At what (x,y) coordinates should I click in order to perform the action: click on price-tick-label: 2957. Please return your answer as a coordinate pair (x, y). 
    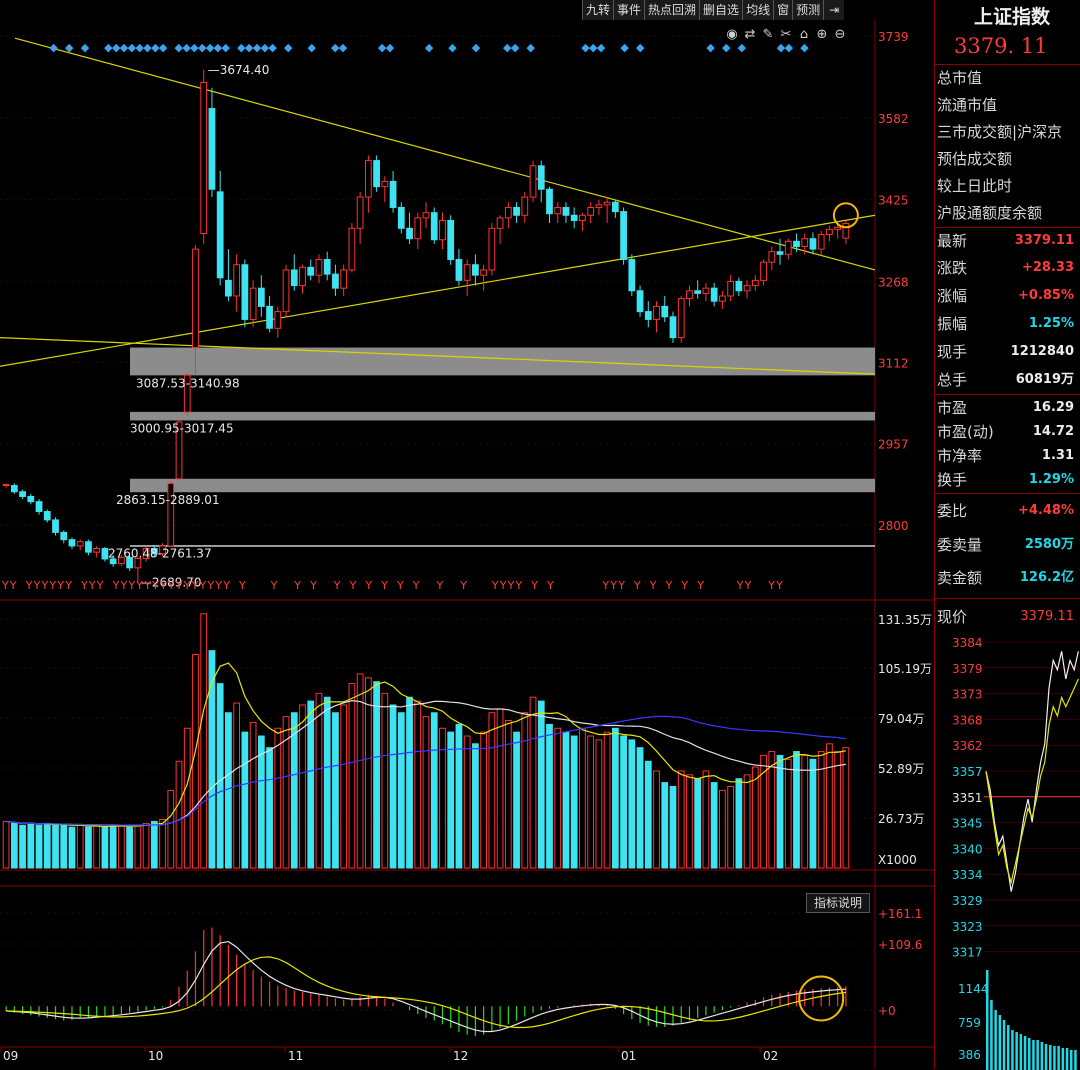
    Looking at the image, I should click on (893, 444).